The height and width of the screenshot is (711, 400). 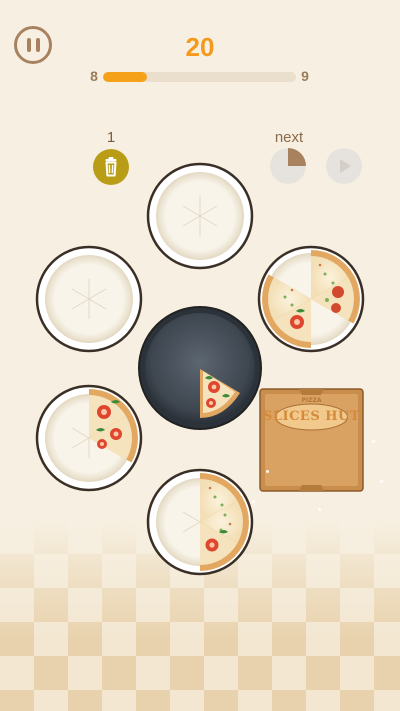 I want to click on plate-lower-left, so click(x=89, y=438).